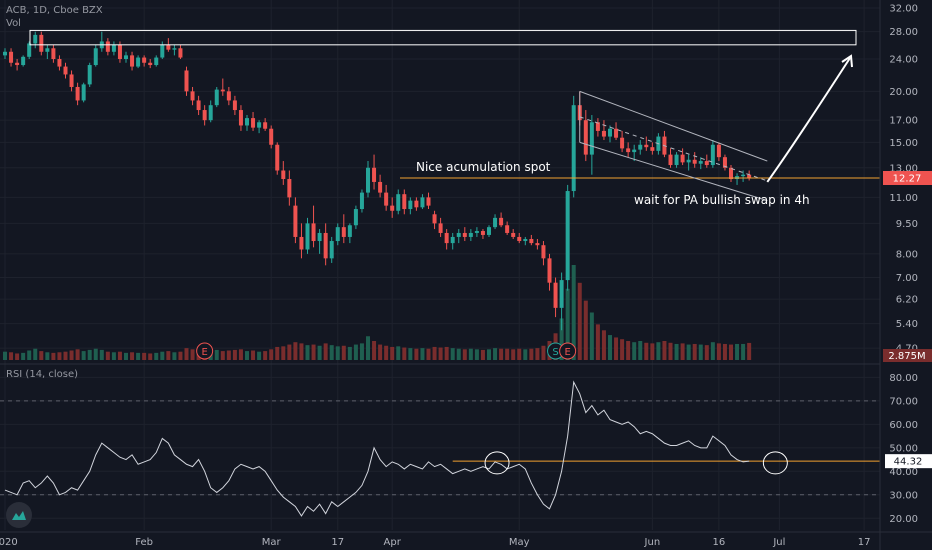 This screenshot has height=550, width=932. I want to click on time-tick-label: Jul, so click(778, 542).